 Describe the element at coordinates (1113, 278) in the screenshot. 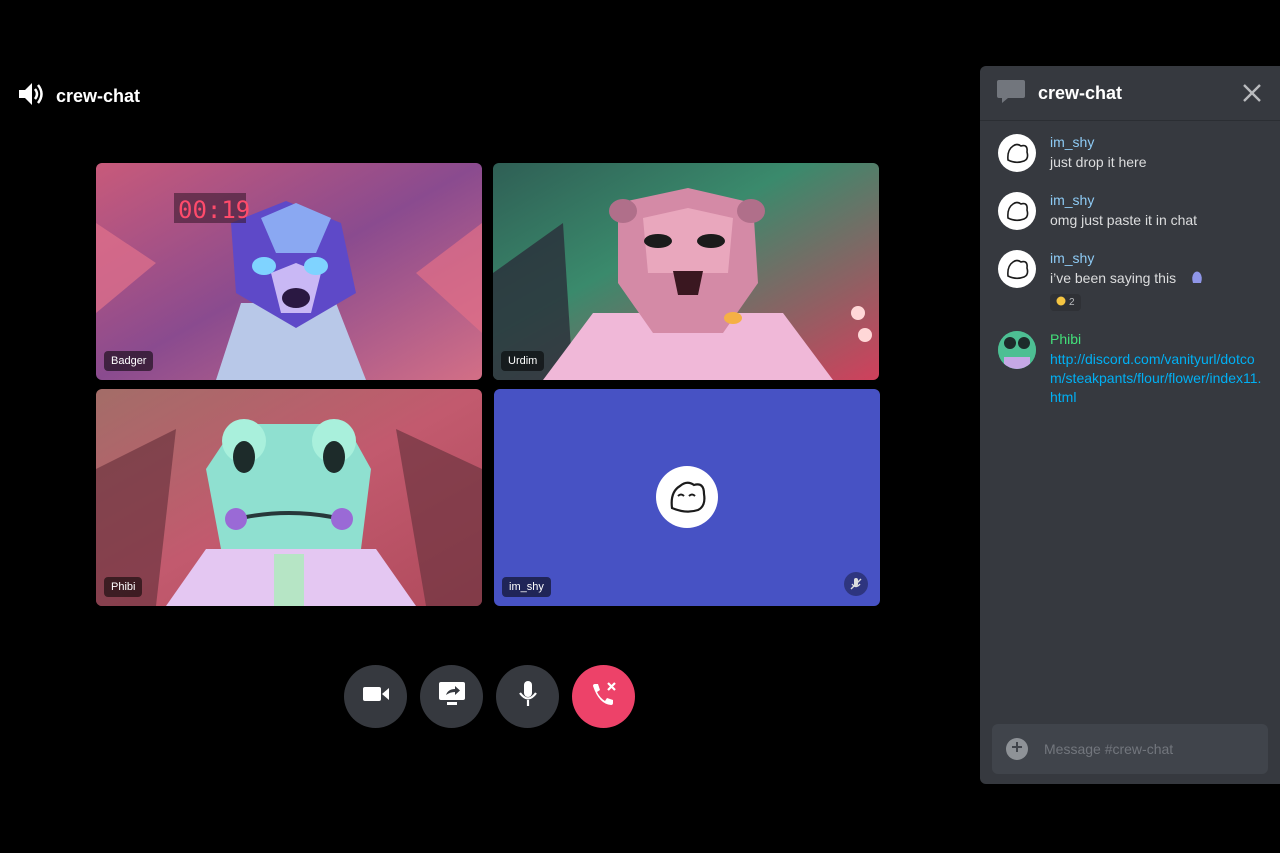

I see `message-text-content: i’ve been saying this` at that location.